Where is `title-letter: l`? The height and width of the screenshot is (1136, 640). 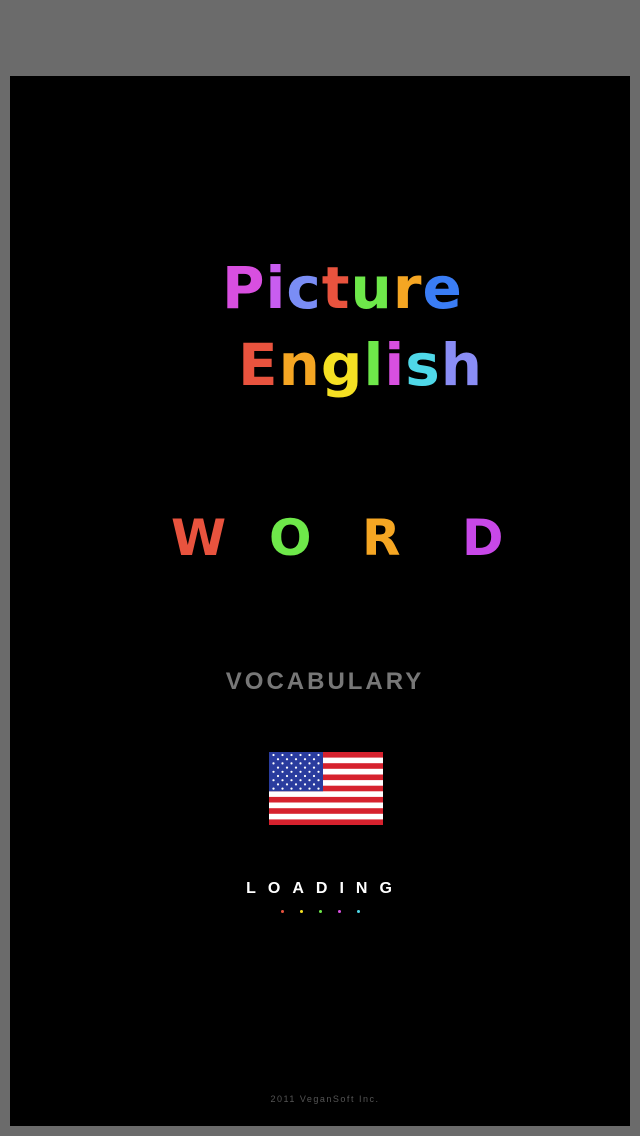 title-letter: l is located at coordinates (374, 365).